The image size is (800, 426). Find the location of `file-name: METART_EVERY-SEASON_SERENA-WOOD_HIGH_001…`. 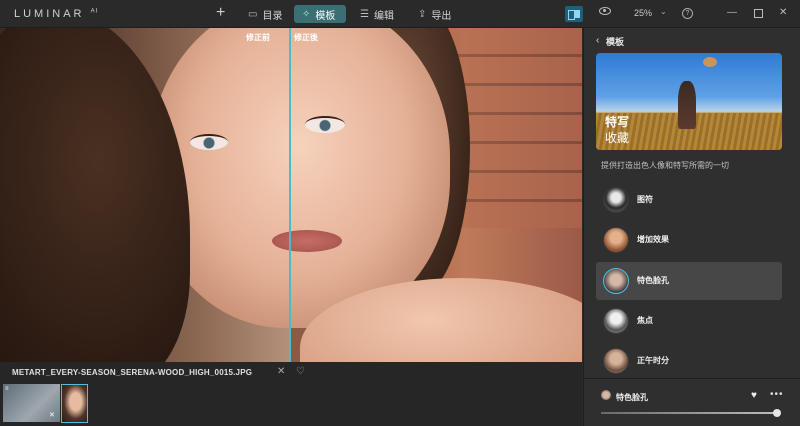

file-name: METART_EVERY-SEASON_SERENA-WOOD_HIGH_001… is located at coordinates (132, 372).